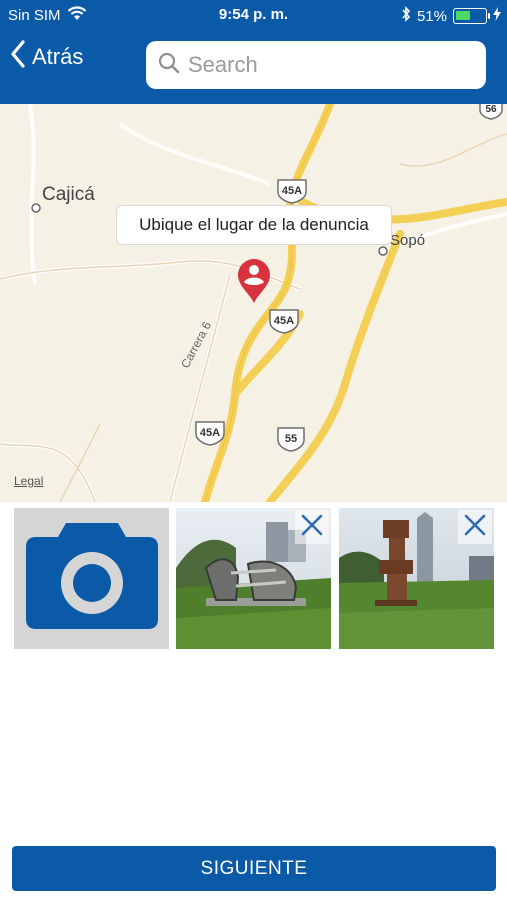 This screenshot has width=507, height=900. I want to click on svg-text: 56, so click(491, 109).